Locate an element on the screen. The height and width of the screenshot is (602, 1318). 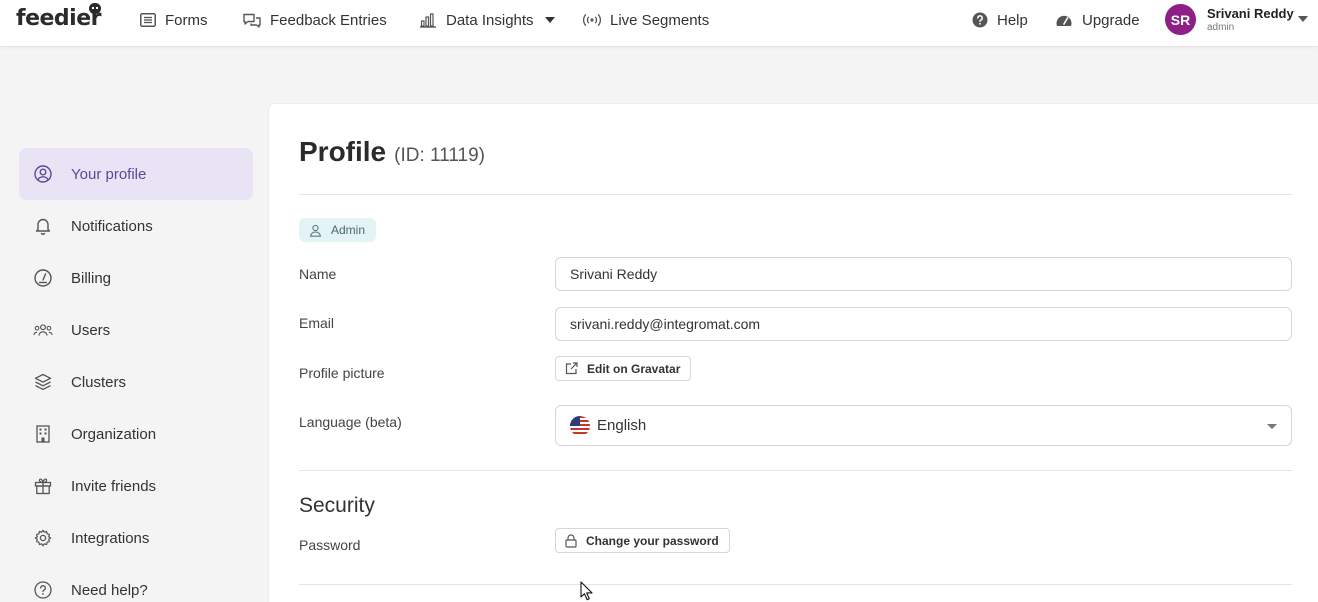
help-link: Help is located at coordinates (1000, 20).